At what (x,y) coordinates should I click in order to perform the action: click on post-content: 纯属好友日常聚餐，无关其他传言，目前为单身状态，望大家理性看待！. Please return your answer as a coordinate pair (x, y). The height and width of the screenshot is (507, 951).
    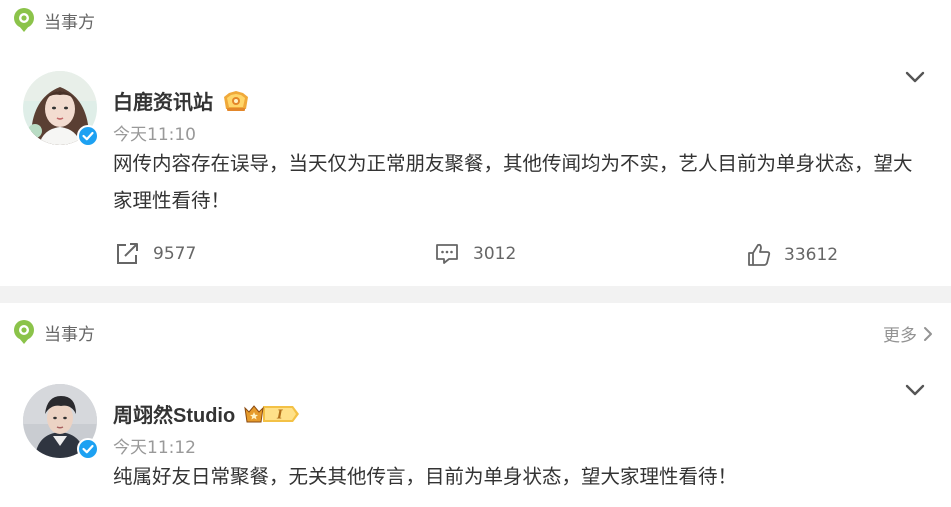
    Looking at the image, I should click on (425, 476).